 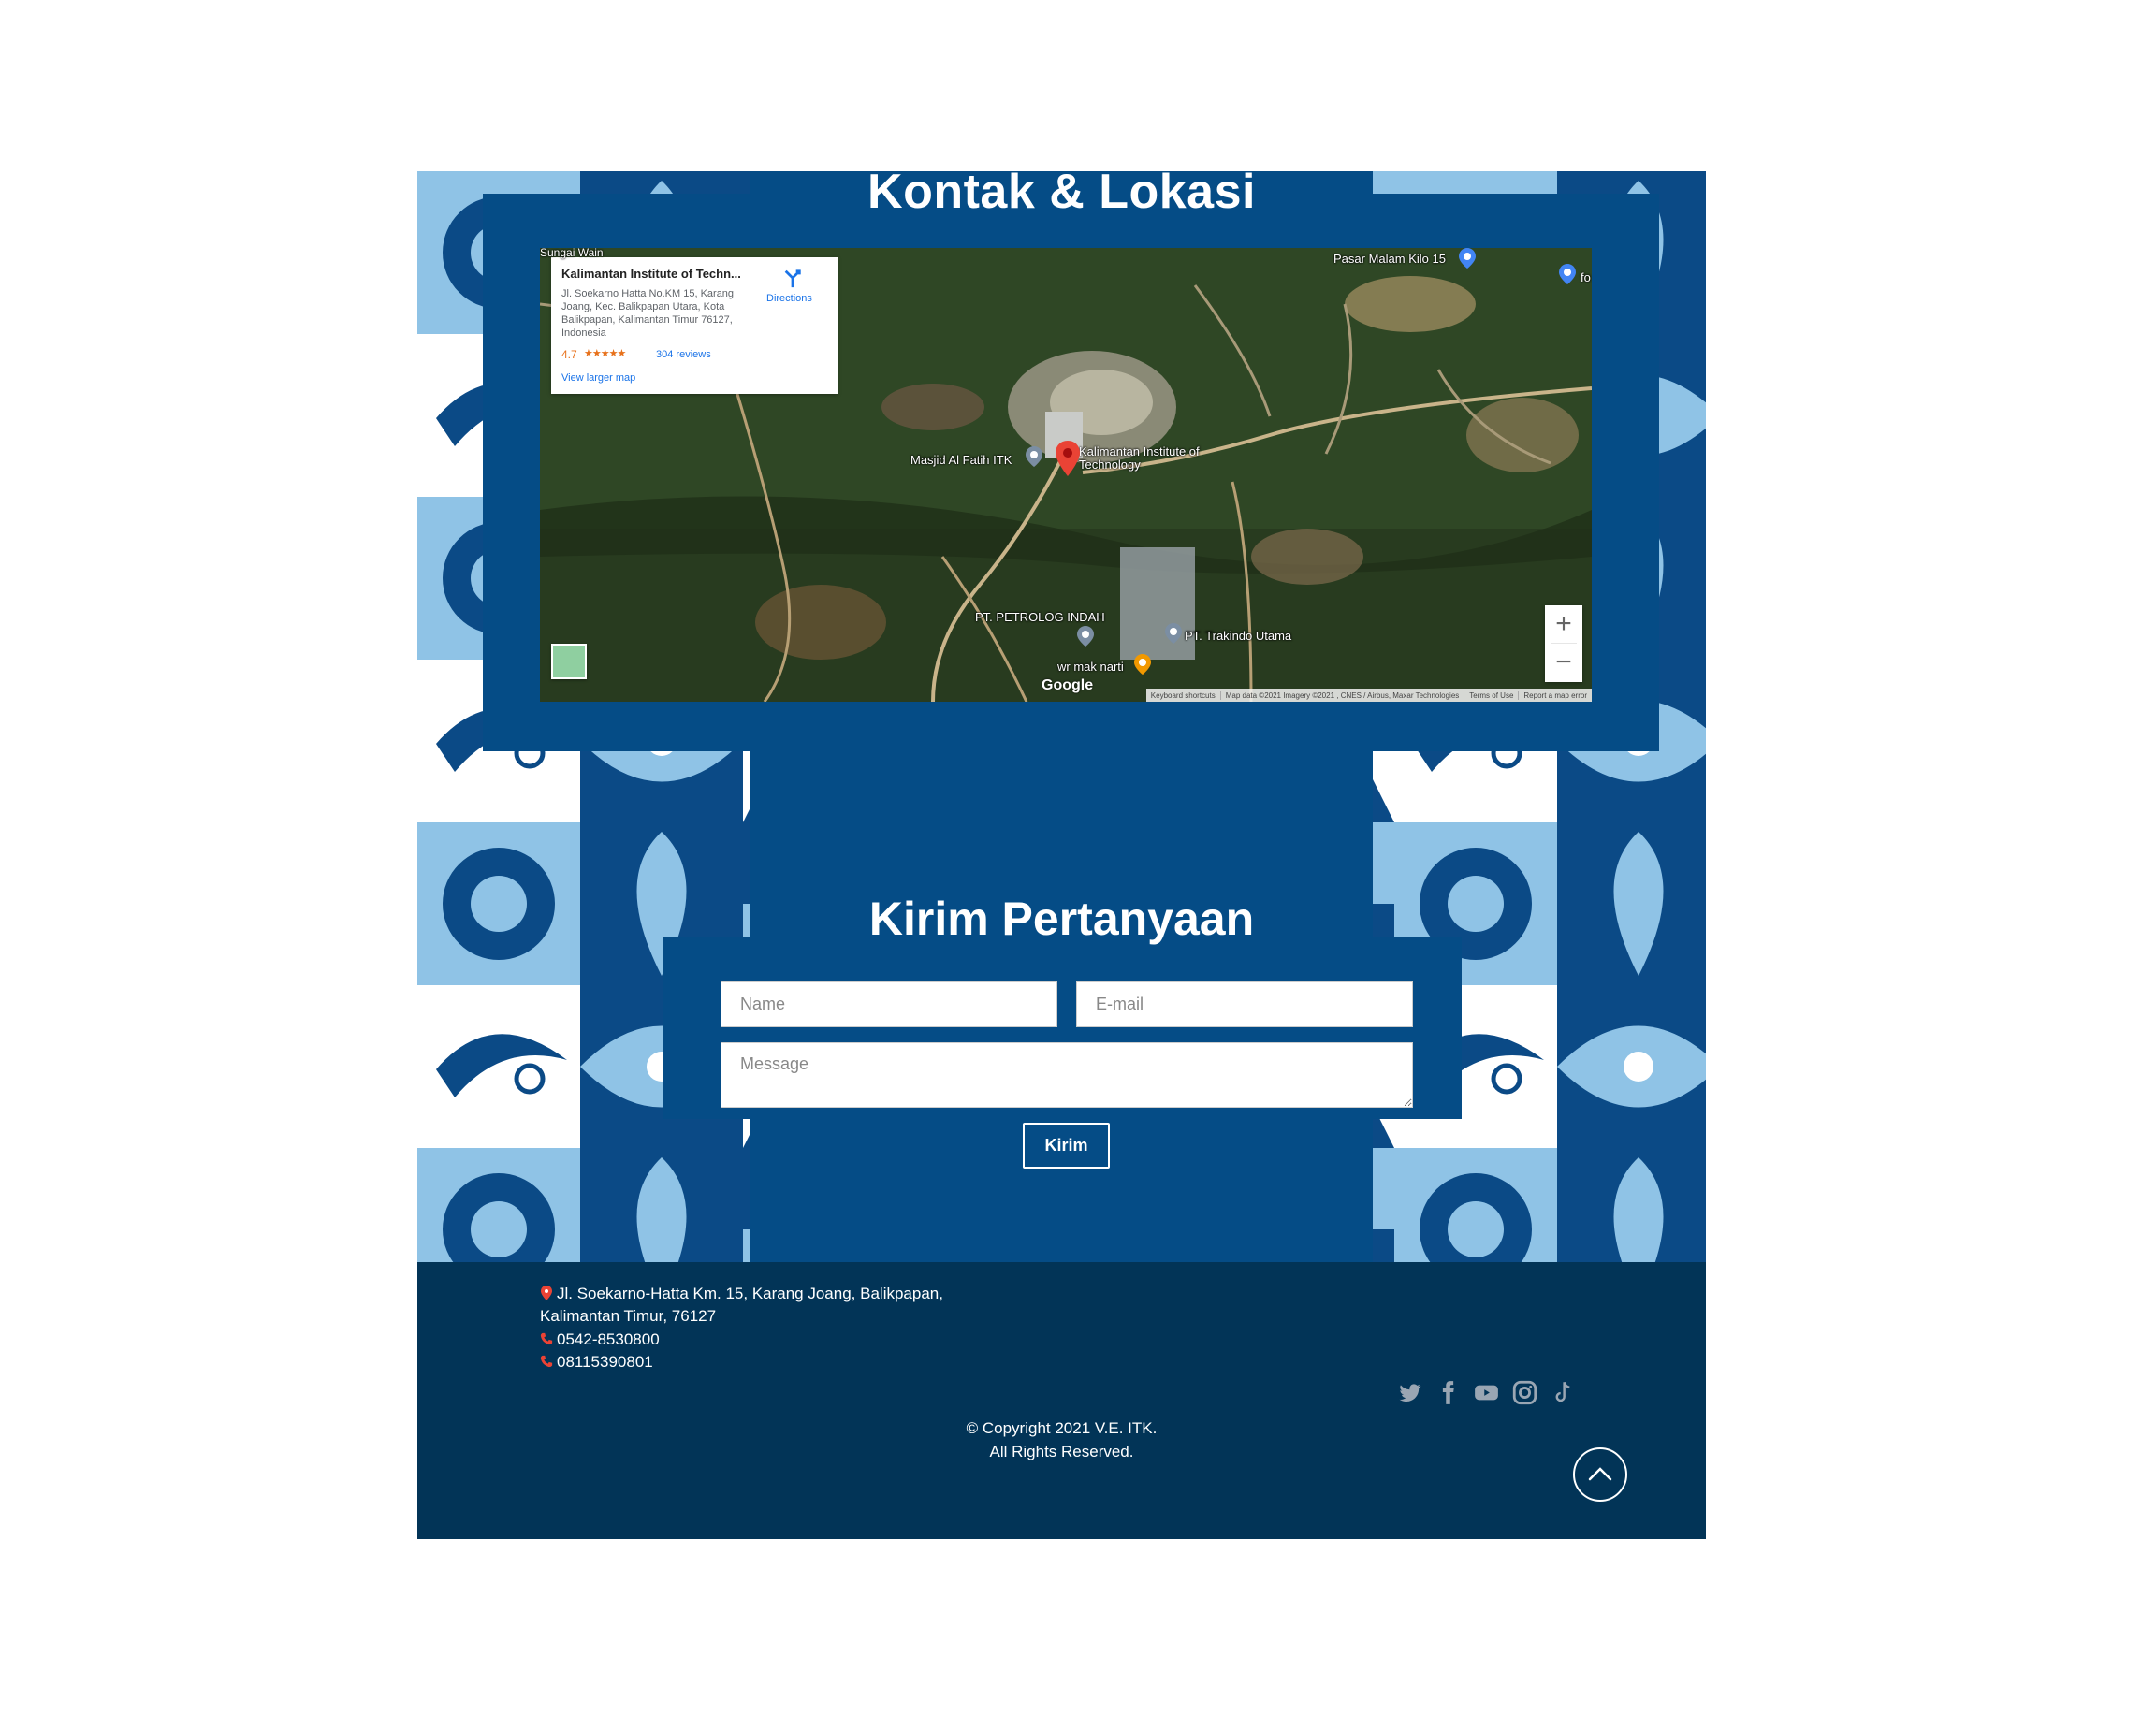 I want to click on social-links, so click(x=1486, y=1392).